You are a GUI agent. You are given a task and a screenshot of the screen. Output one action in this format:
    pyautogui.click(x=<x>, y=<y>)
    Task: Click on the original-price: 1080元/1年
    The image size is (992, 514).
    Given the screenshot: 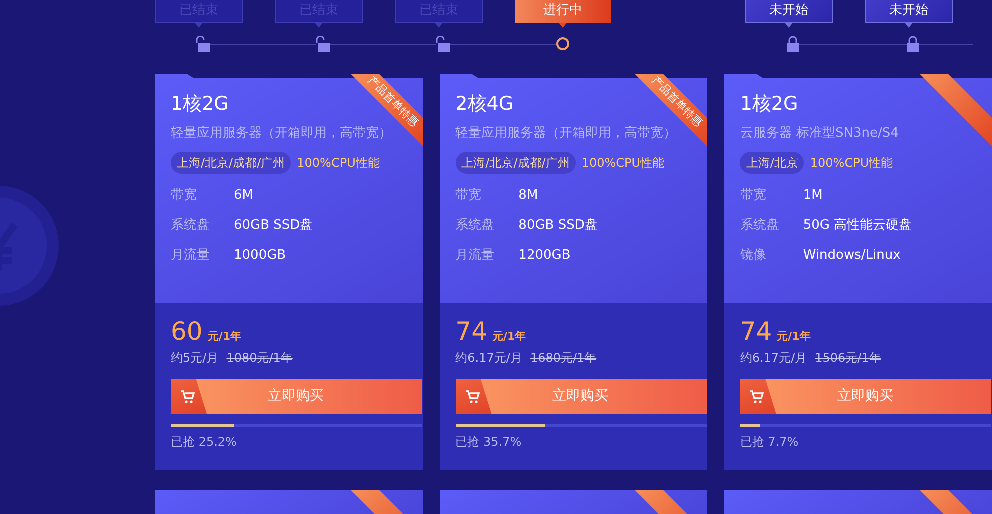 What is the action you would take?
    pyautogui.click(x=259, y=358)
    